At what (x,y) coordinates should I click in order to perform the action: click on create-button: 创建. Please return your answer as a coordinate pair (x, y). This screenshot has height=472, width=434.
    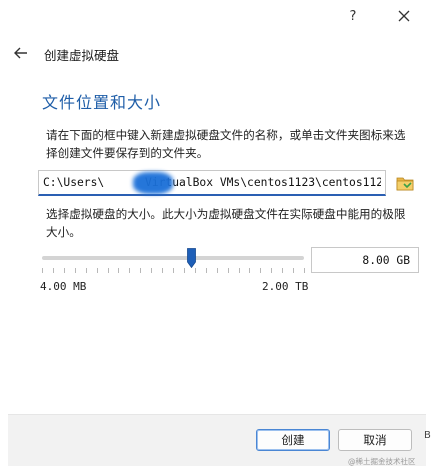
    Looking at the image, I should click on (293, 440).